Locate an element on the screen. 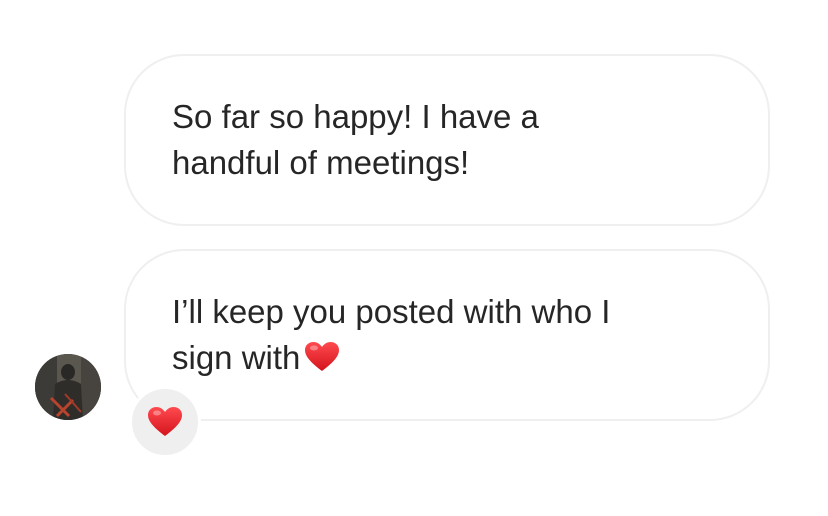 The image size is (828, 516). reaction-badge is located at coordinates (165, 422).